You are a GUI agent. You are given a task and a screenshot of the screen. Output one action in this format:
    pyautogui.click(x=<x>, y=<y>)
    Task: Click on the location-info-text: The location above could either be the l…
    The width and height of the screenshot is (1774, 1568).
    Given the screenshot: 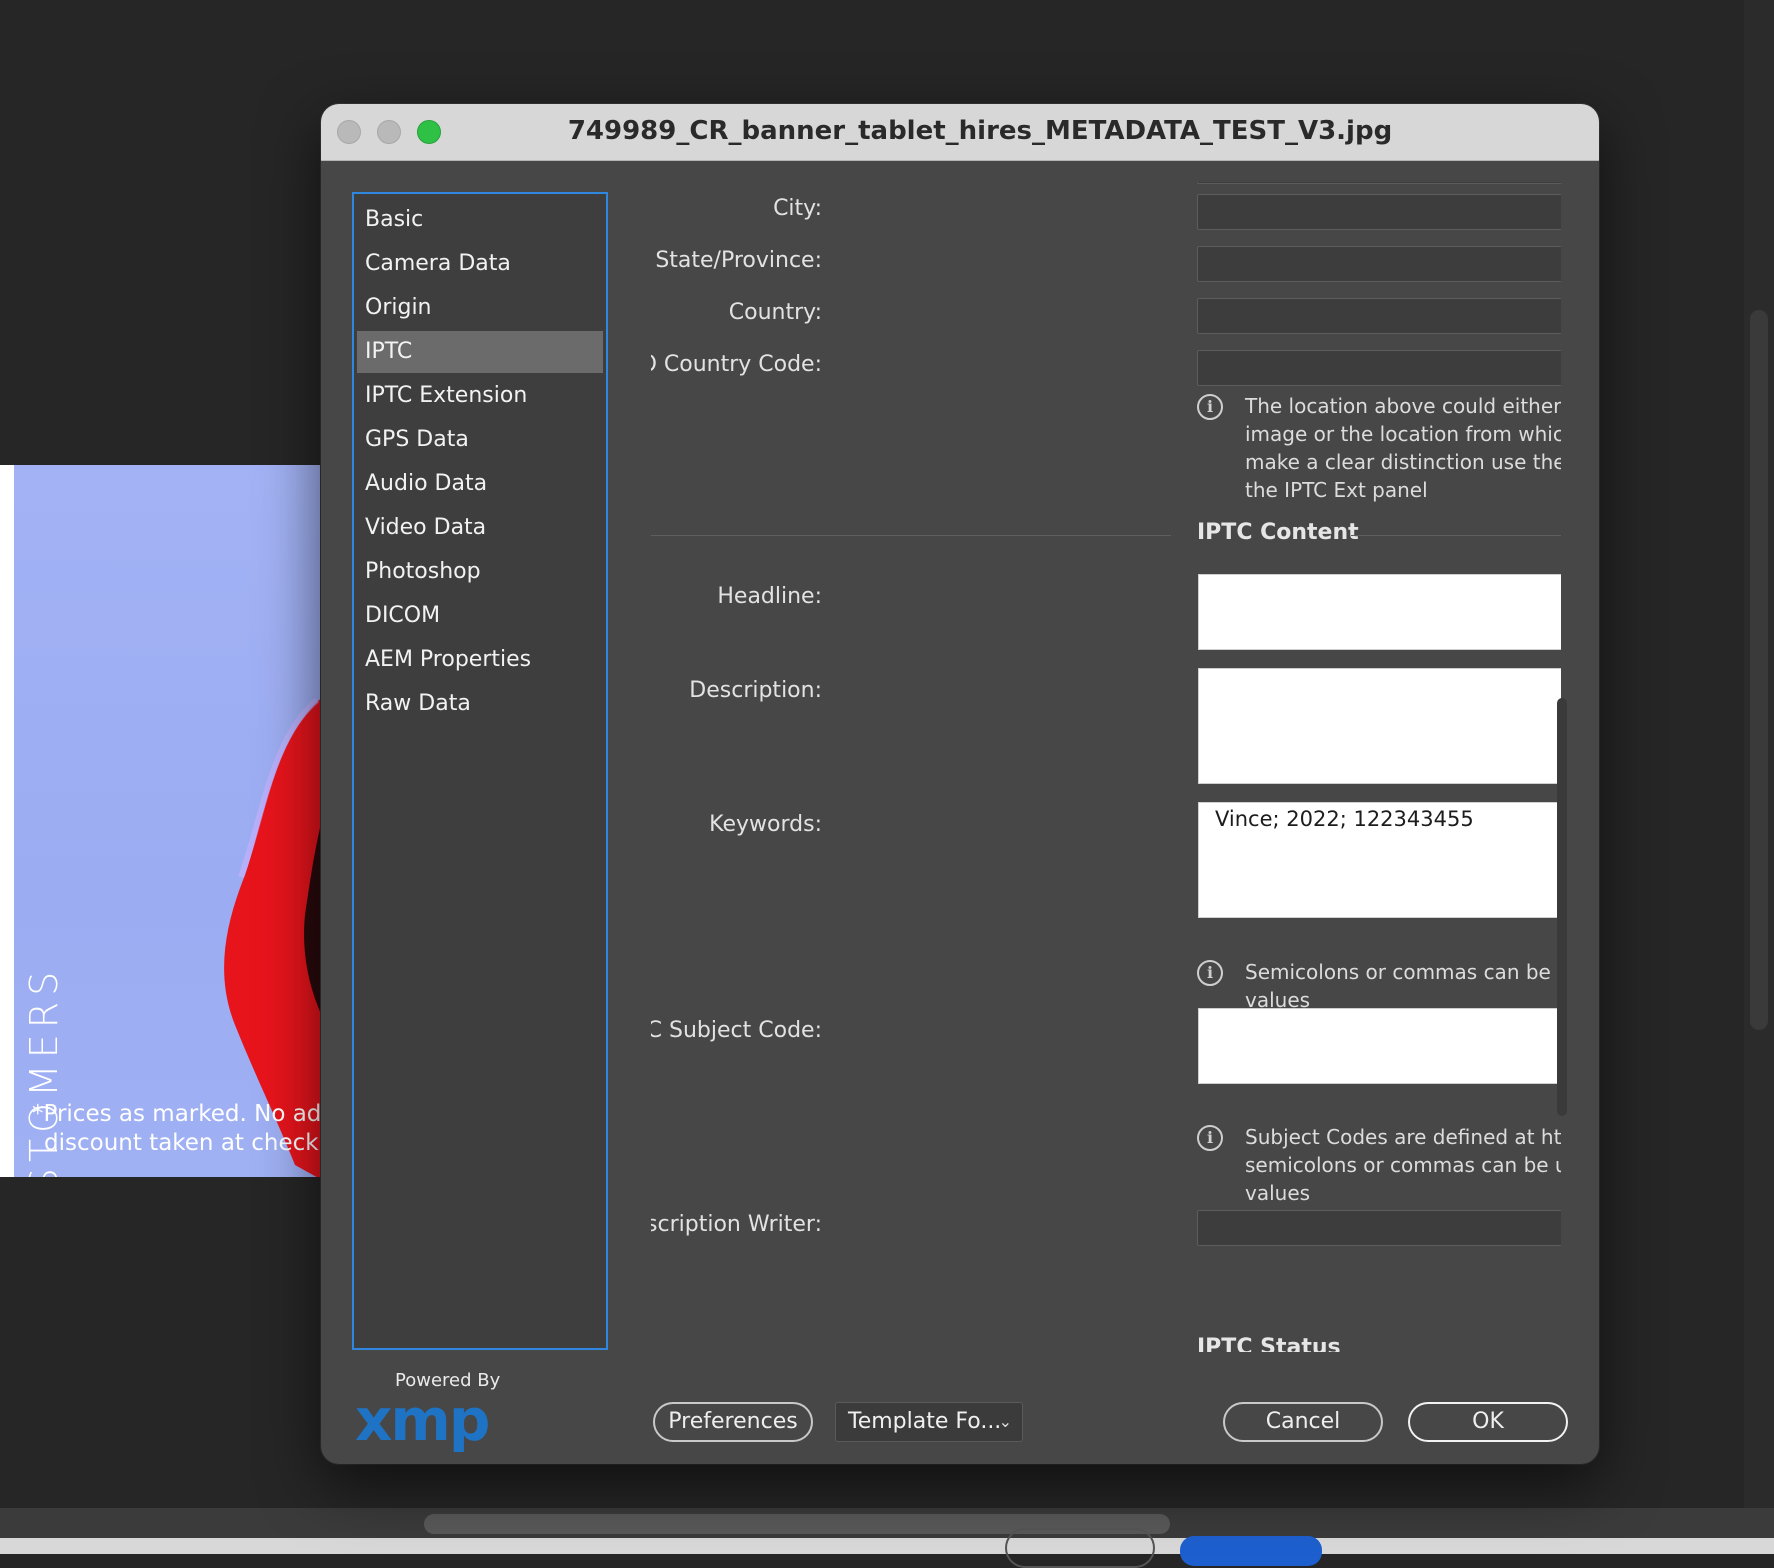 What is the action you would take?
    pyautogui.click(x=1403, y=448)
    